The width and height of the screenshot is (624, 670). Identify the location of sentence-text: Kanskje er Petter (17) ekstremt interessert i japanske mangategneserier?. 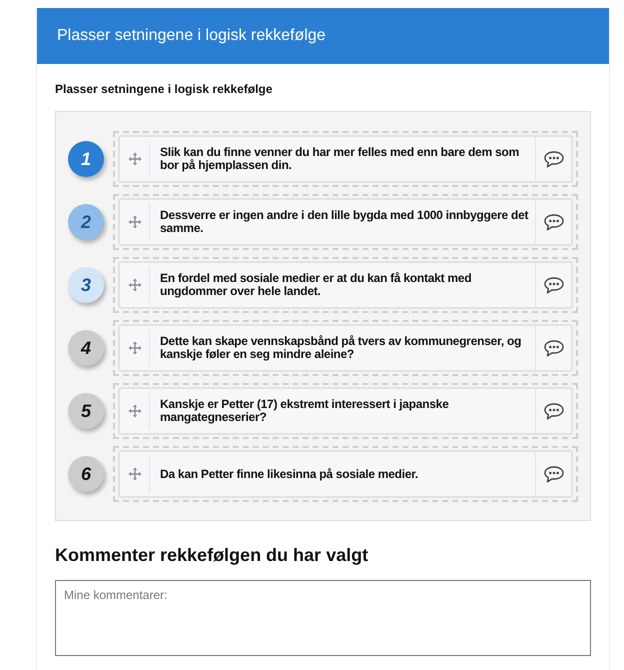
(304, 411).